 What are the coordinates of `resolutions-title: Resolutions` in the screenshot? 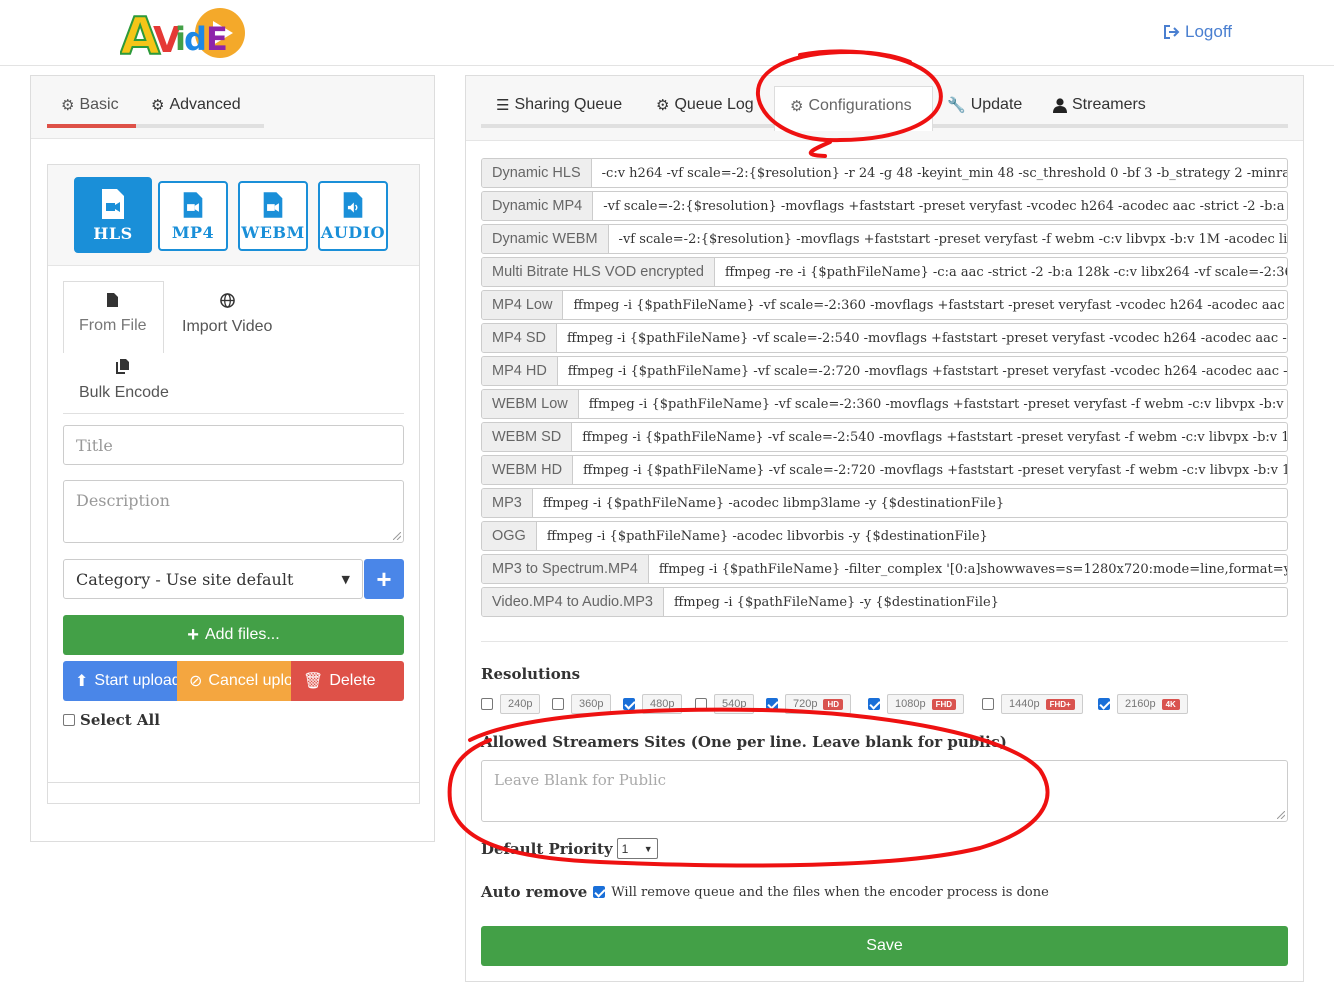 It's located at (531, 674).